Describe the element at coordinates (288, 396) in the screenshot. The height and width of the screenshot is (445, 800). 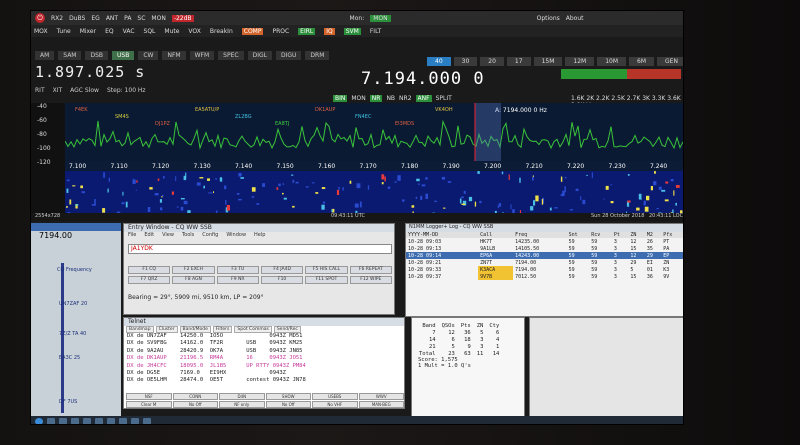
I see `cluster-button: SHOW` at that location.